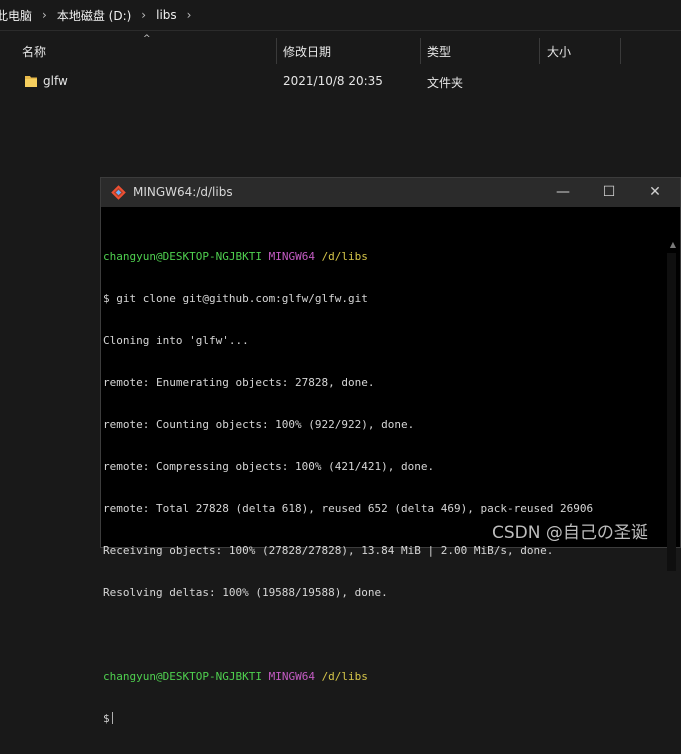 The image size is (681, 754). Describe the element at coordinates (106, 718) in the screenshot. I see `input-prompt: $` at that location.